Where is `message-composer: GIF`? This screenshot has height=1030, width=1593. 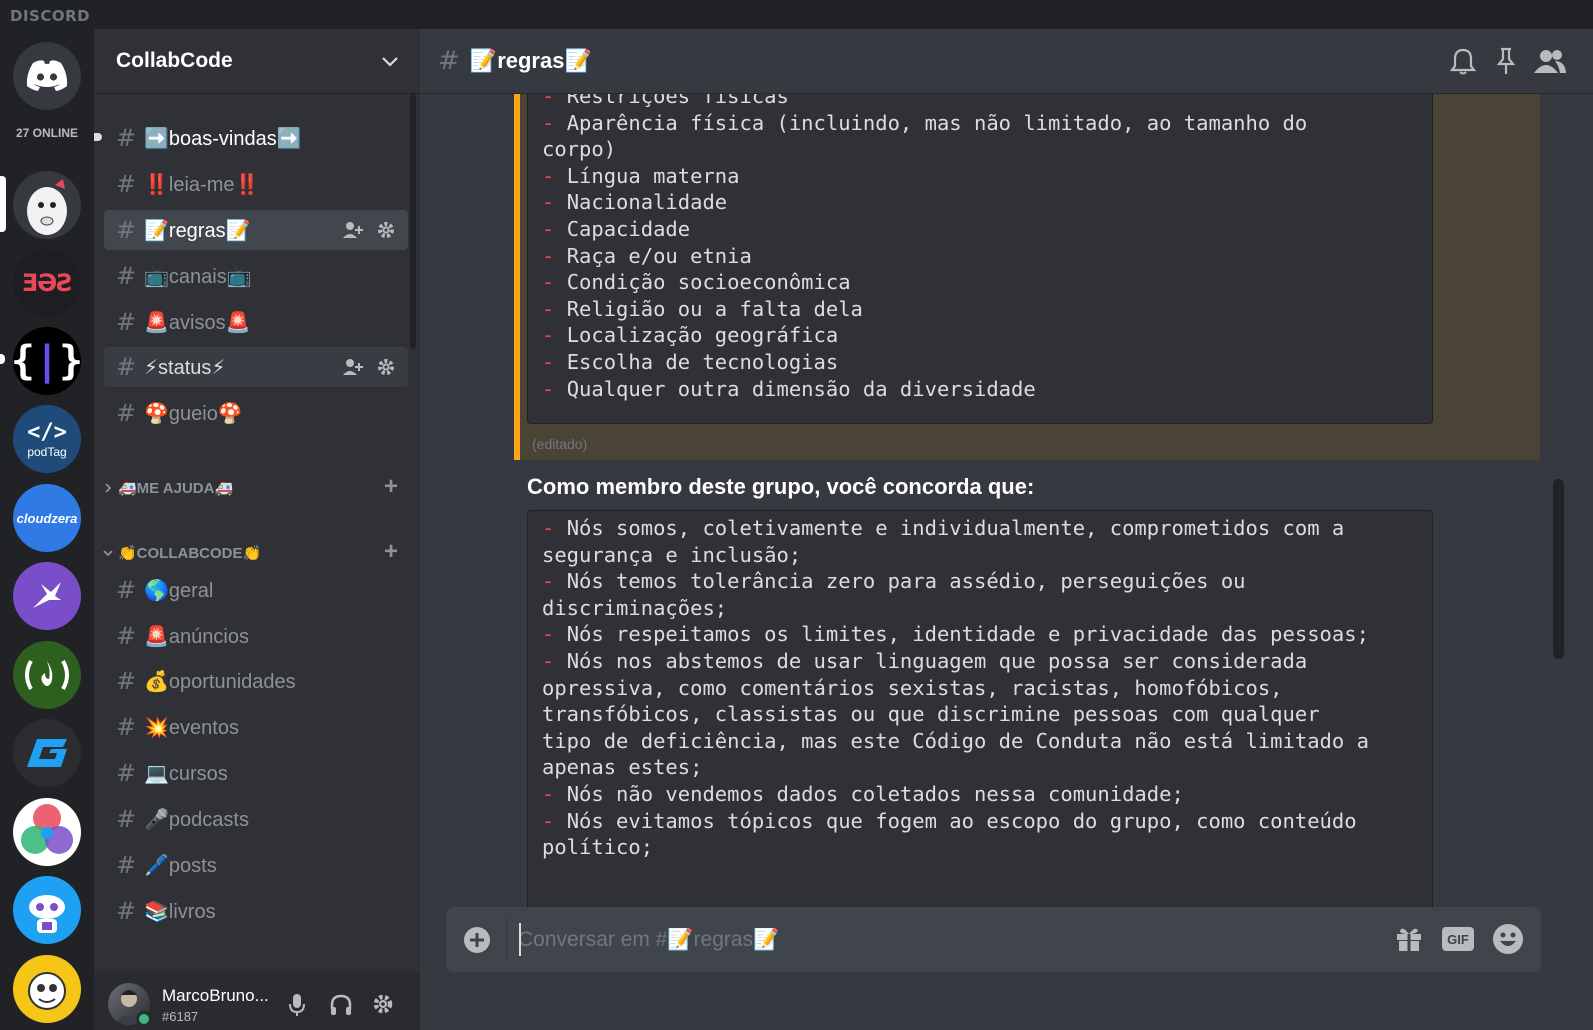 message-composer: GIF is located at coordinates (993, 939).